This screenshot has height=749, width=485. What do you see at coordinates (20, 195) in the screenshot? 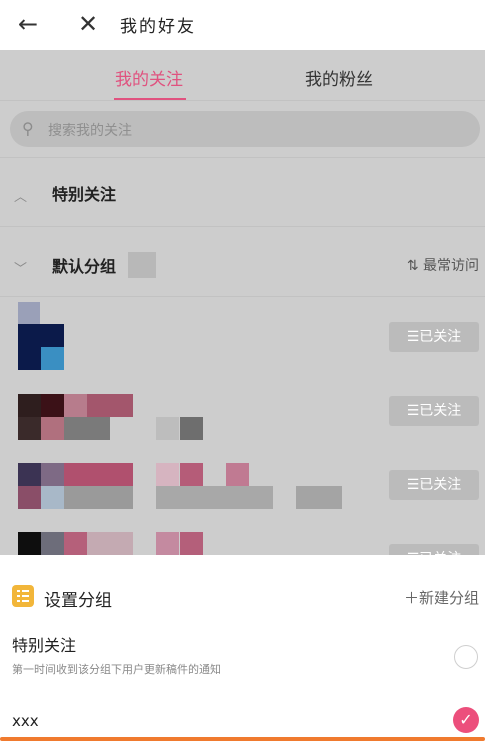
I see `collapse-chevron-icon: ︿` at bounding box center [20, 195].